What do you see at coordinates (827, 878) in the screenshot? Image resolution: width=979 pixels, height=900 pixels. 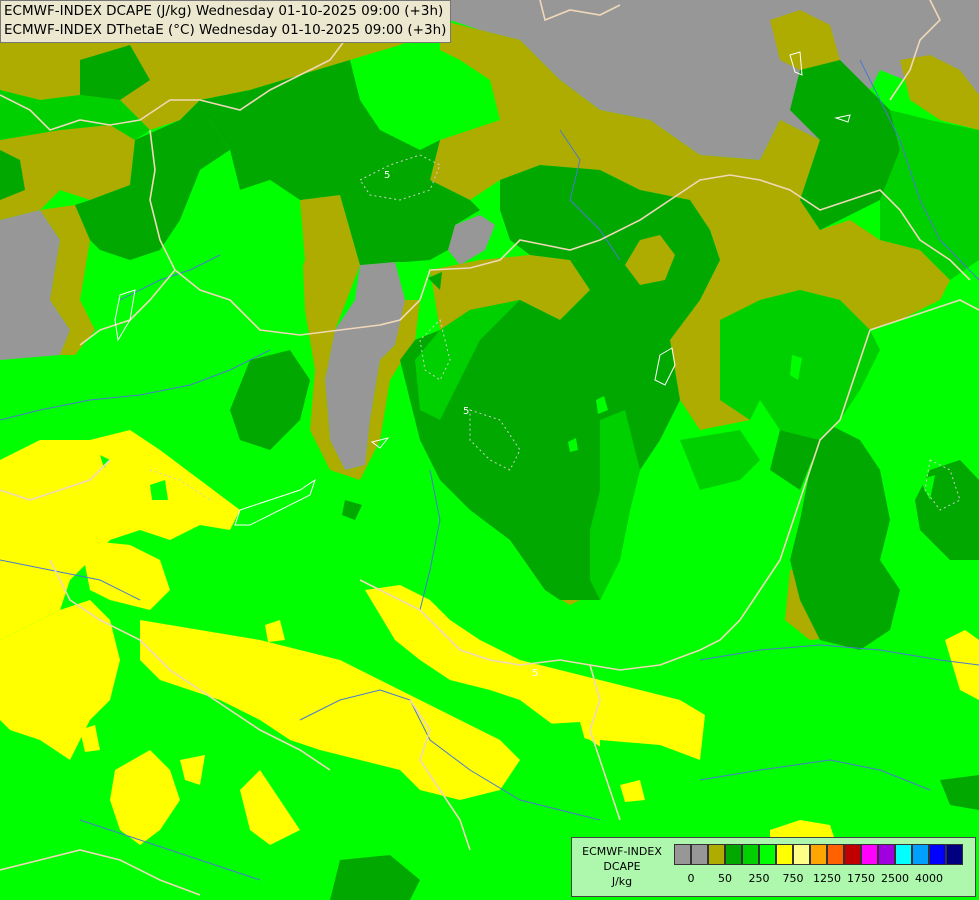 I see `legend-tick-label: 1250` at bounding box center [827, 878].